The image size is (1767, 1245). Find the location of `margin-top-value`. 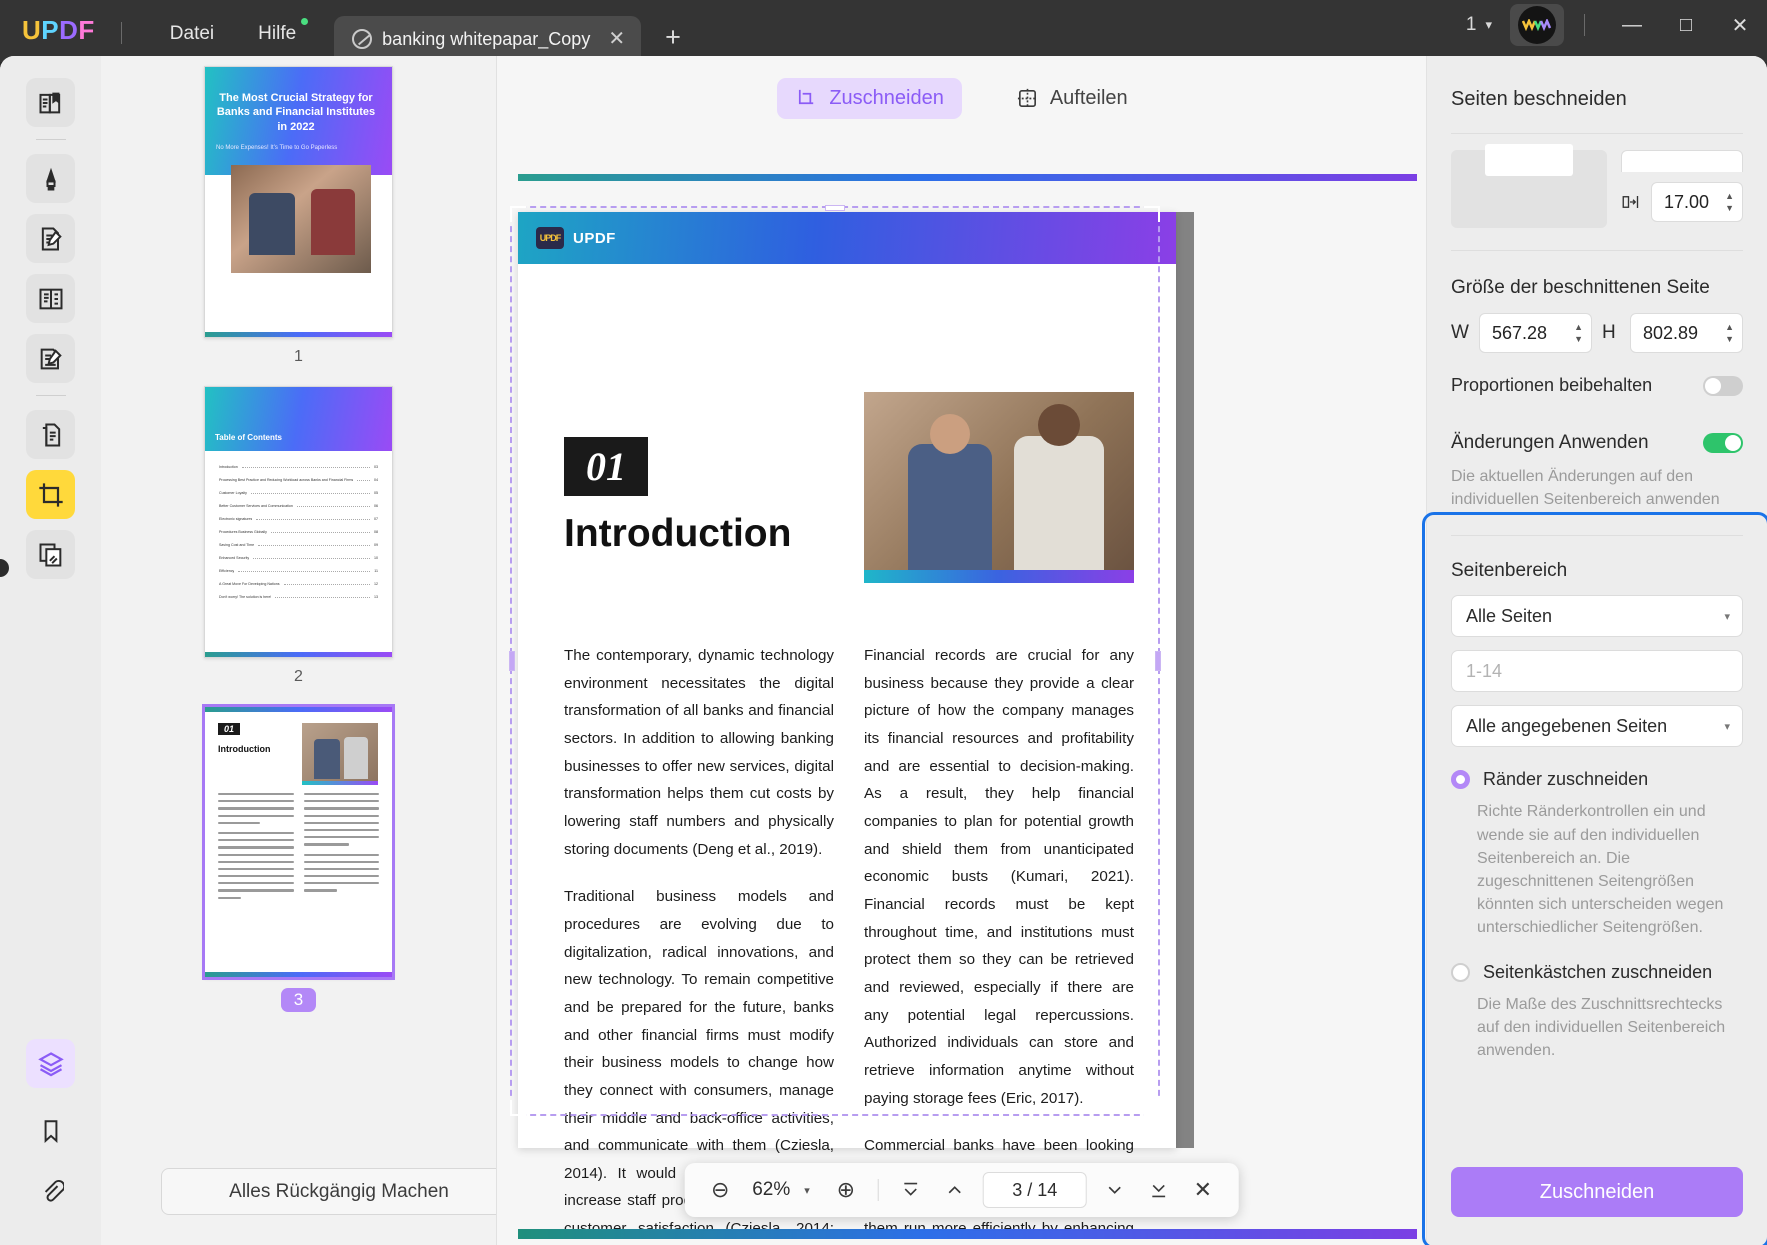

margin-top-value is located at coordinates (1684, 165).